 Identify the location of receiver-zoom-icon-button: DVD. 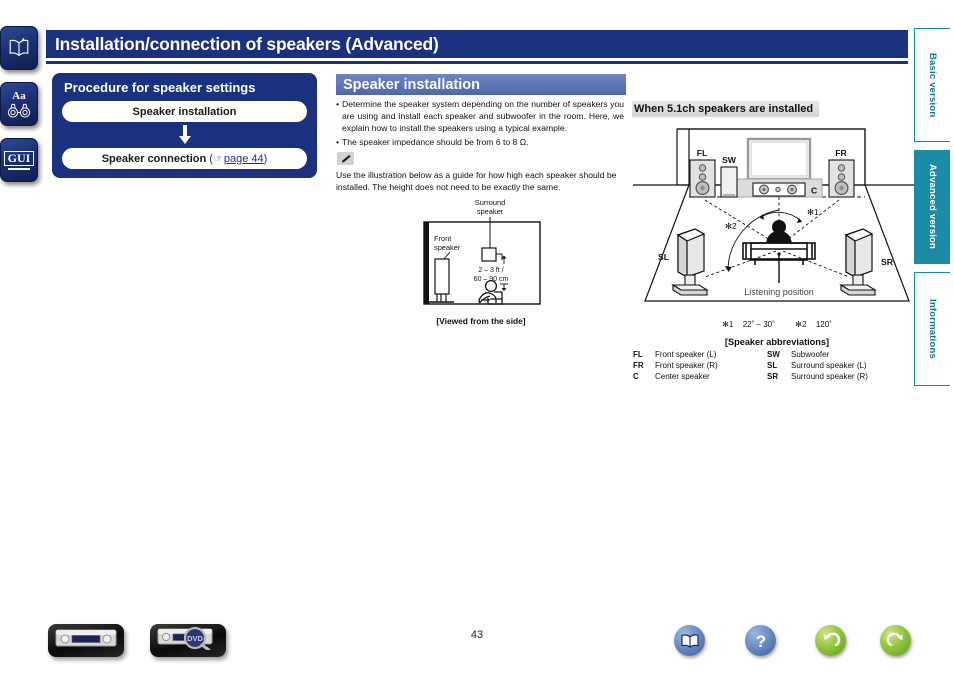
(188, 640).